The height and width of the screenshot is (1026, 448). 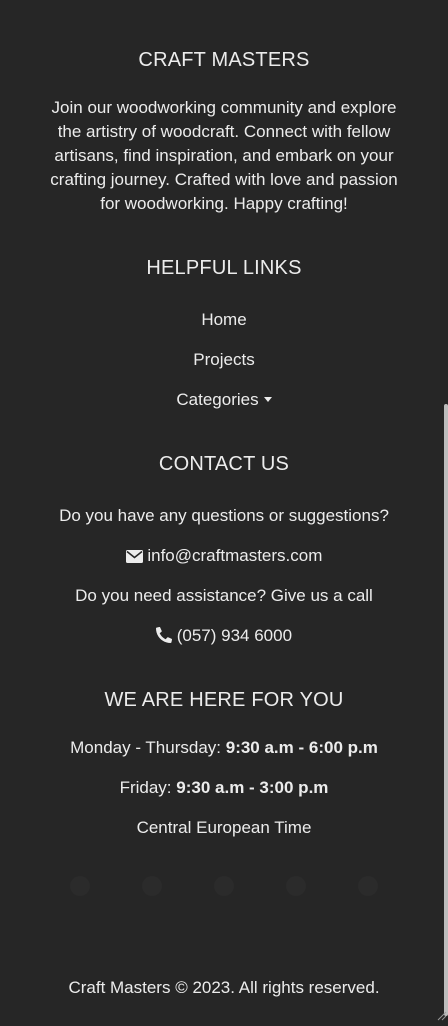 I want to click on hours-friday-row: Friday: 9:30 a.m - 3:00 p.m, so click(x=224, y=788).